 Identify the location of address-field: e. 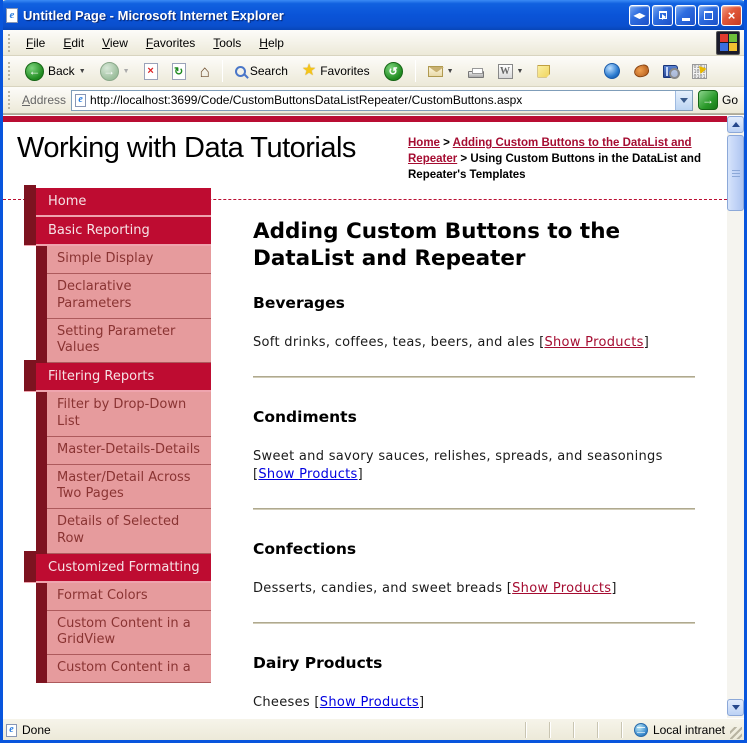
(382, 100).